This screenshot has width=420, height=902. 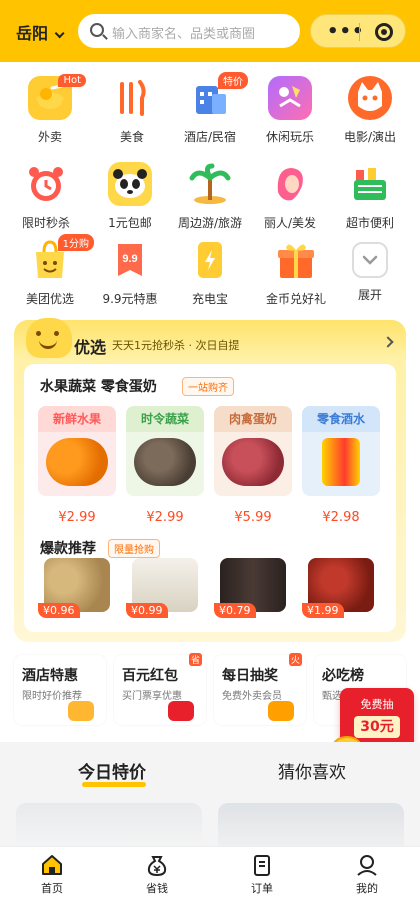 I want to click on chevron-down-icon, so click(x=59, y=33).